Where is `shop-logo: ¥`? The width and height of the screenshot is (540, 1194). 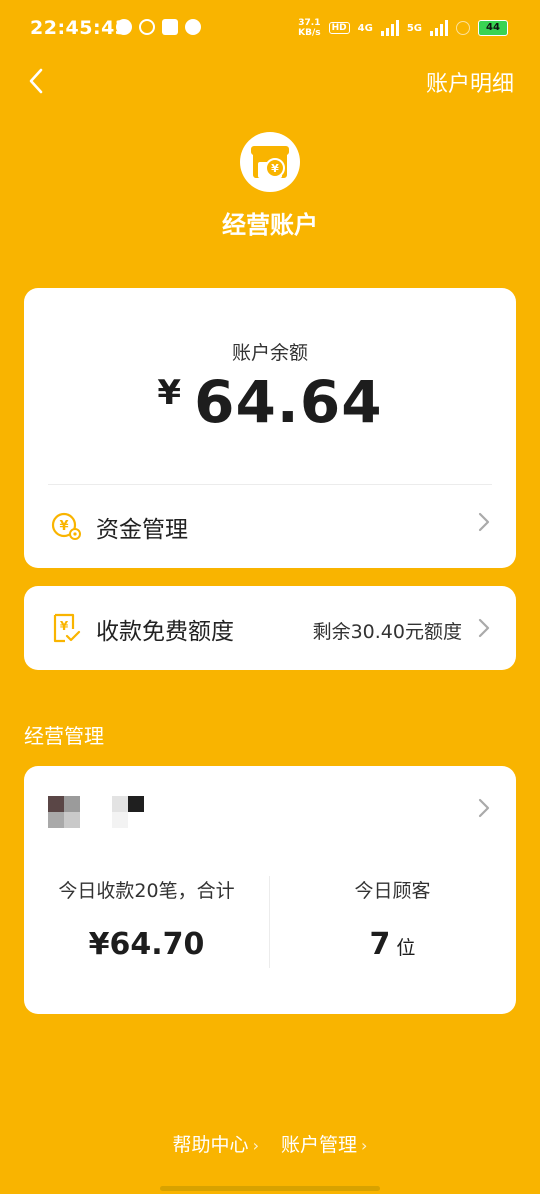
shop-logo: ¥ is located at coordinates (270, 162).